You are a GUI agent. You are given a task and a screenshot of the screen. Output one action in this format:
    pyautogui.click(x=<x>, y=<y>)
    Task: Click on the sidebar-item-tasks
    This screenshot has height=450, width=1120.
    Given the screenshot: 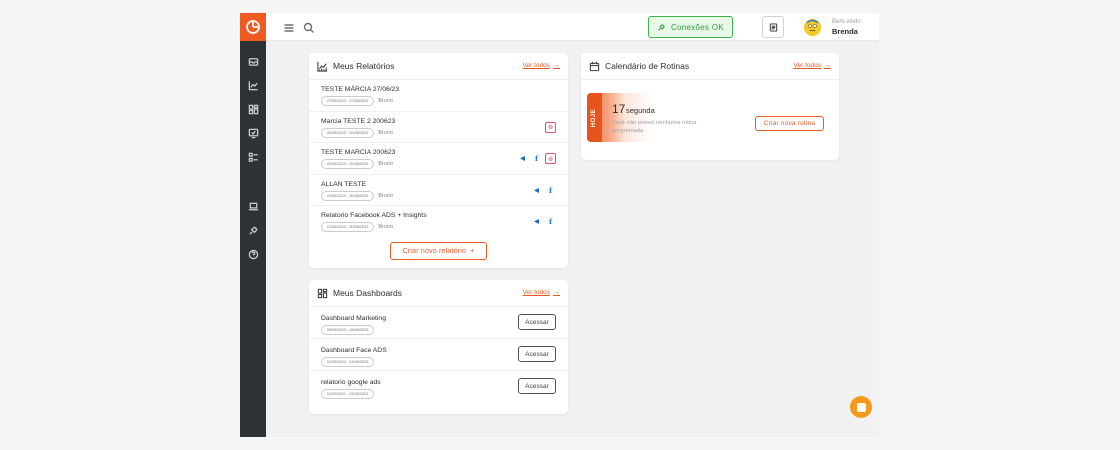 What is the action you would take?
    pyautogui.click(x=253, y=157)
    